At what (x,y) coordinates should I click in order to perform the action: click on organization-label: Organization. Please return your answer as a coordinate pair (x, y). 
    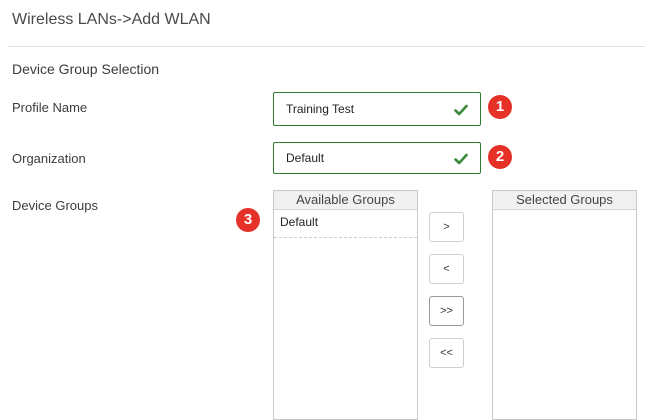
    Looking at the image, I should click on (49, 158).